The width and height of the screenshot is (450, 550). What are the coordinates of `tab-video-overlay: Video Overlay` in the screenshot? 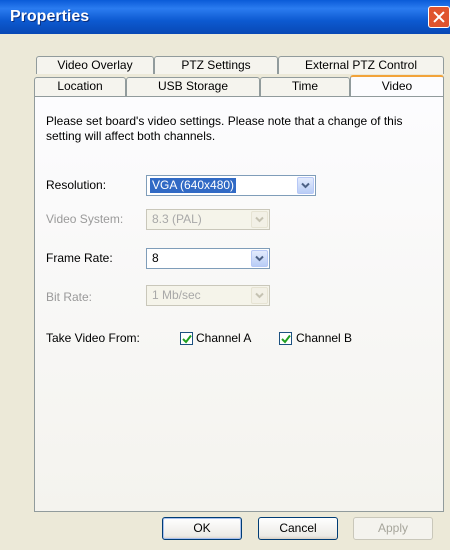 It's located at (95, 65).